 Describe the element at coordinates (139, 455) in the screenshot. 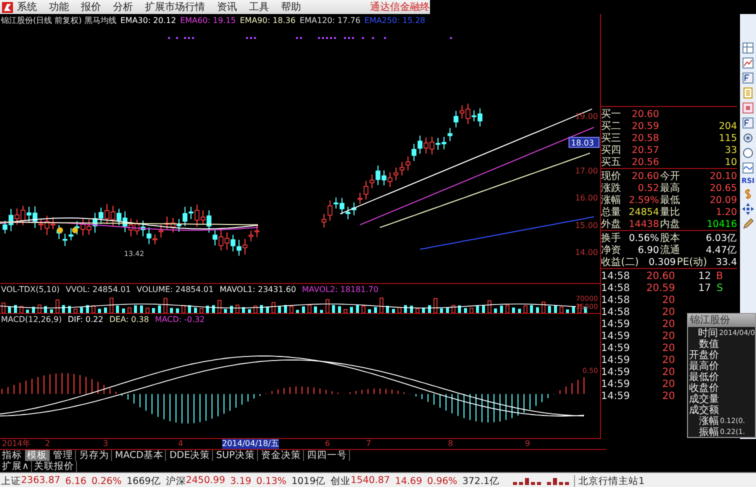

I see `indicator-tab: MACD基本` at that location.